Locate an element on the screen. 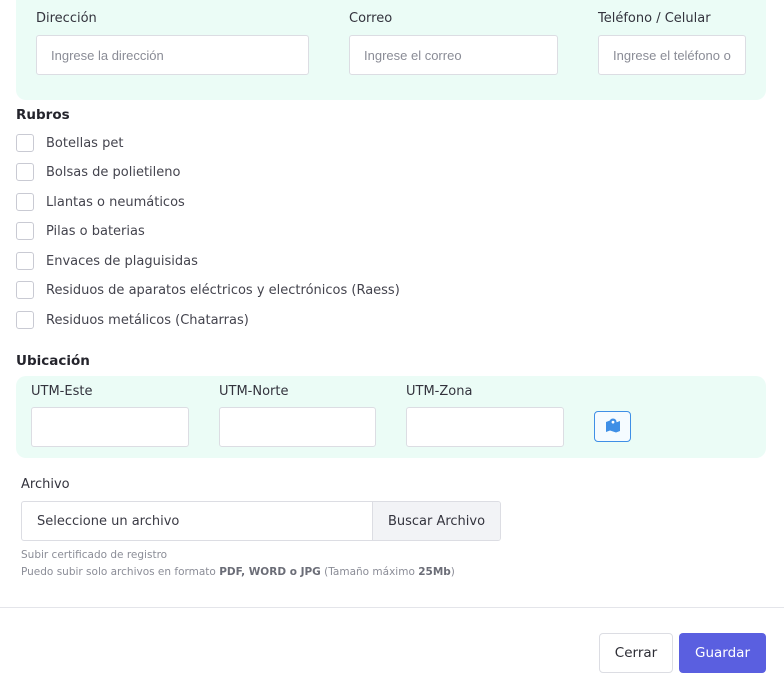 The height and width of the screenshot is (692, 784). rubro-label: Llantas o neumáticos is located at coordinates (115, 202).